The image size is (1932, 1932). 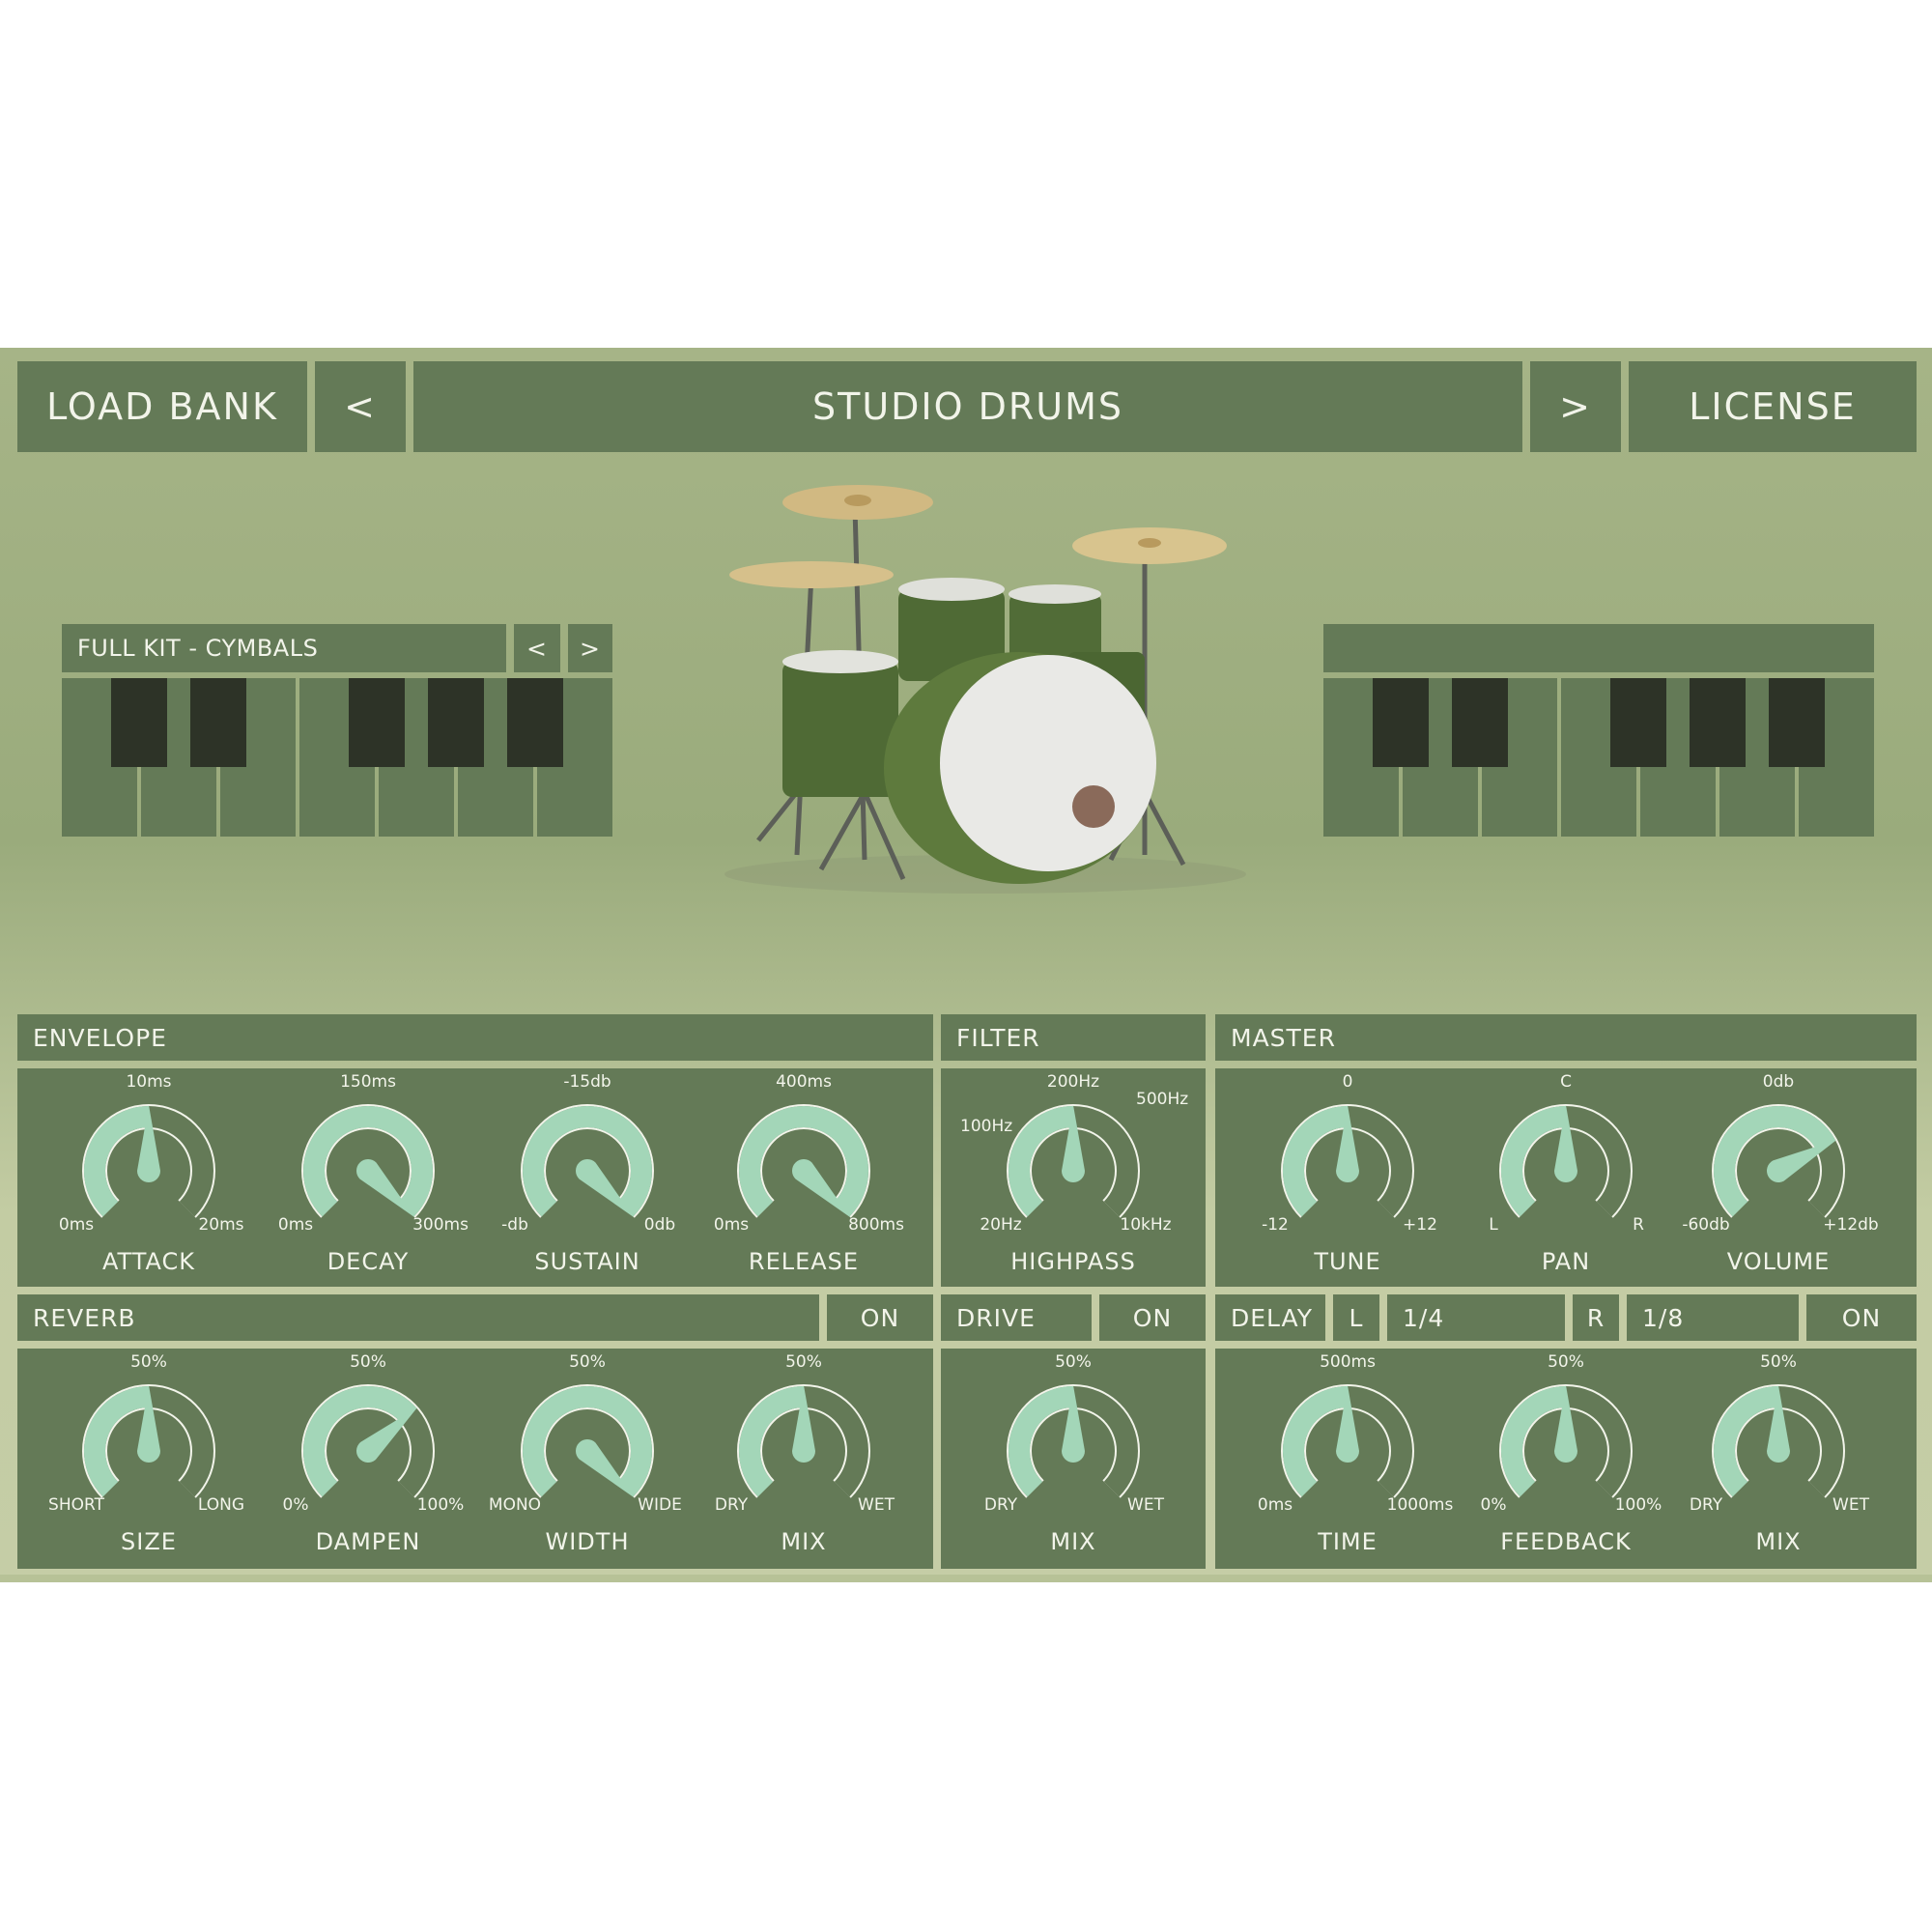 I want to click on knob-value-label: 10ms, so click(x=149, y=1082).